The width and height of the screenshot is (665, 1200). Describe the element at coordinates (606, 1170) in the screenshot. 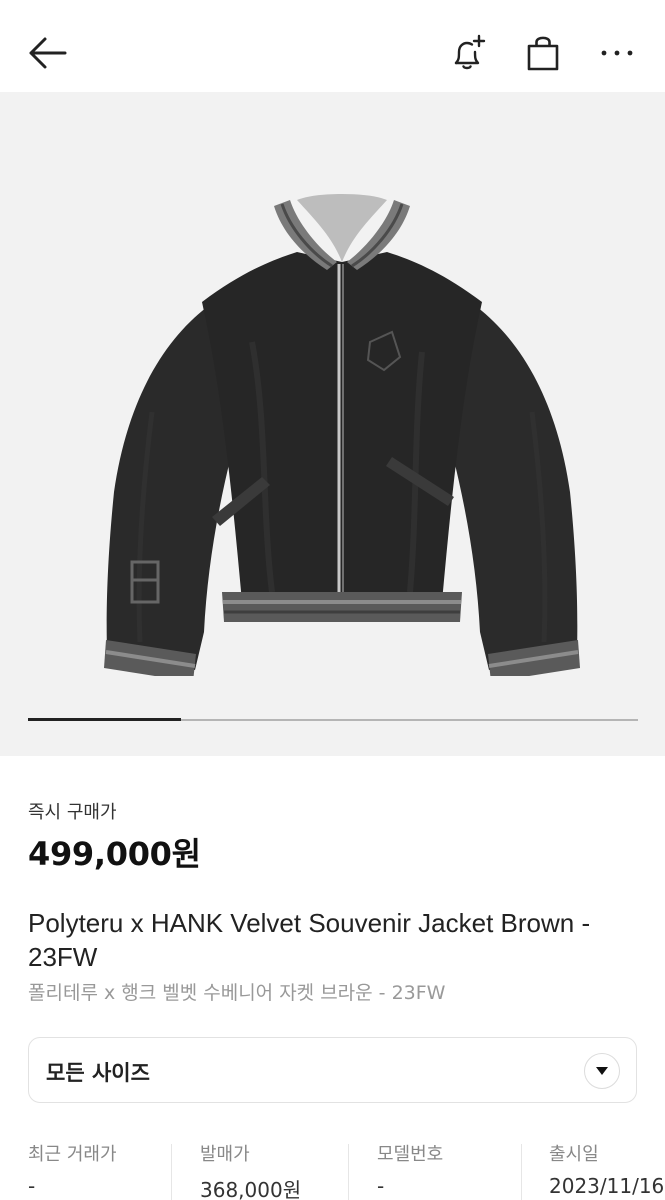

I see `info-release-date: 출시일 2023/11/16` at that location.